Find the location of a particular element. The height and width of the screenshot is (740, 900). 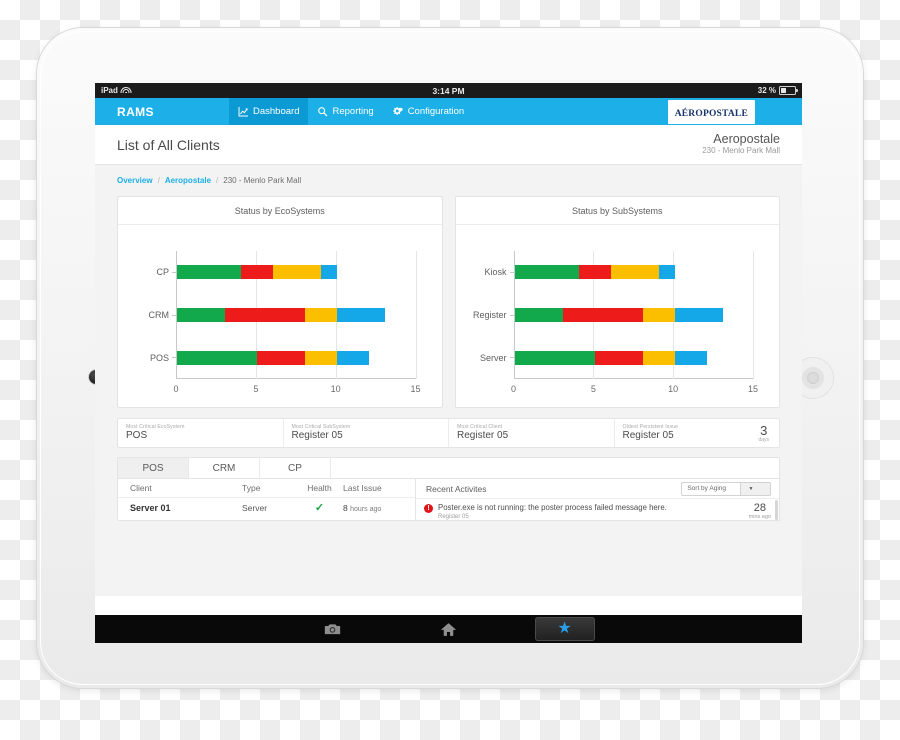

column-header-health: Health is located at coordinates (319, 488).